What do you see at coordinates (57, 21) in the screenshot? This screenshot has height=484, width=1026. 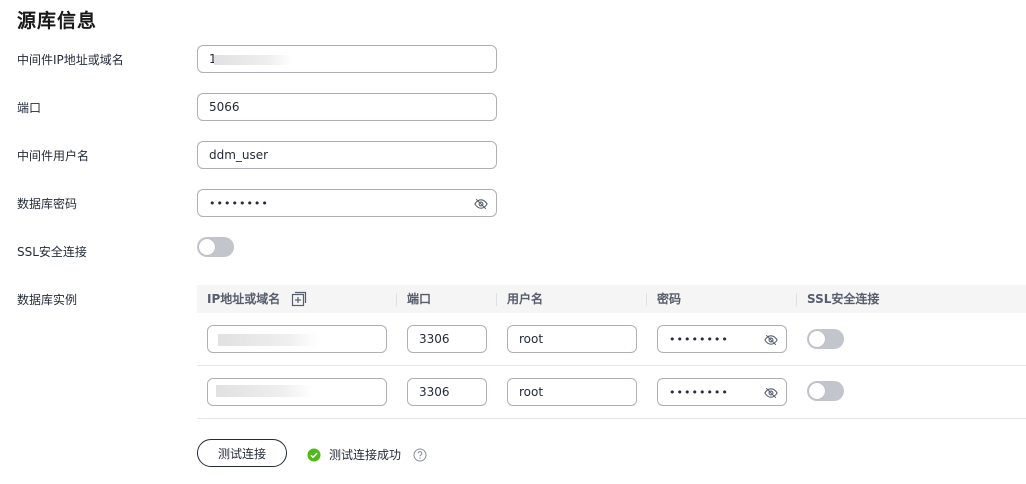 I see `section-title: 源库信息` at bounding box center [57, 21].